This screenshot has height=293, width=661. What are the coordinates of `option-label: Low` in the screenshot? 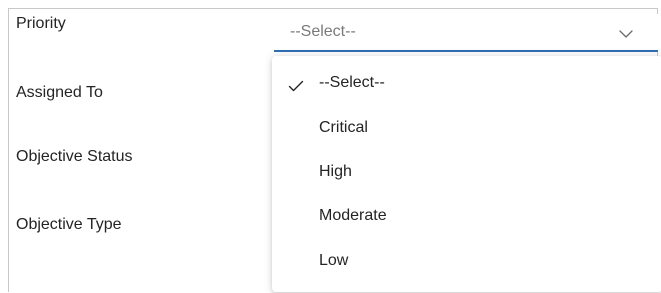 It's located at (334, 260).